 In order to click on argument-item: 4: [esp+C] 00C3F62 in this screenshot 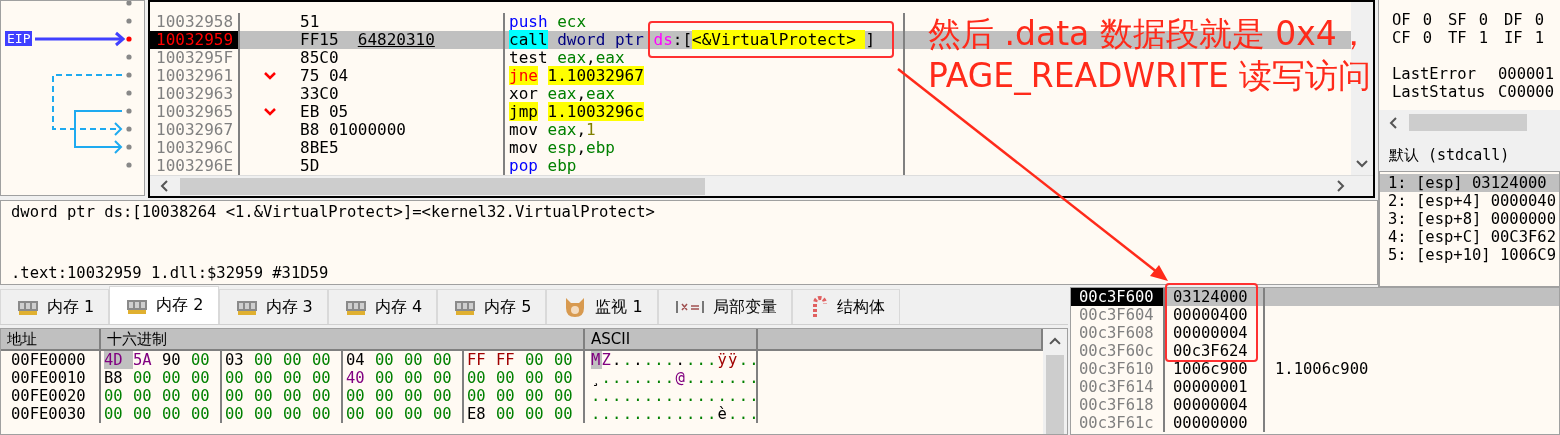, I will do `click(1469, 237)`.